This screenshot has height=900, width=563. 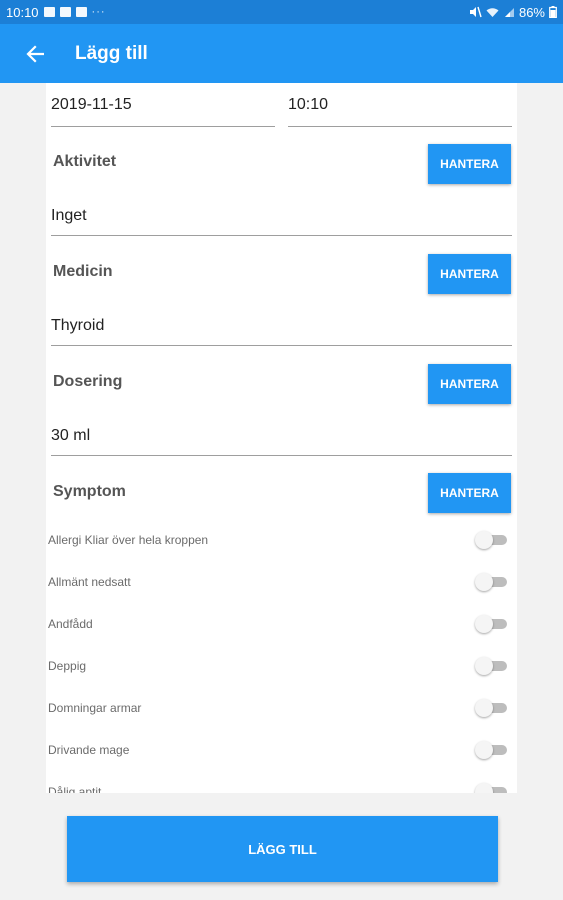 I want to click on symptom-label: Symptom, so click(x=89, y=491).